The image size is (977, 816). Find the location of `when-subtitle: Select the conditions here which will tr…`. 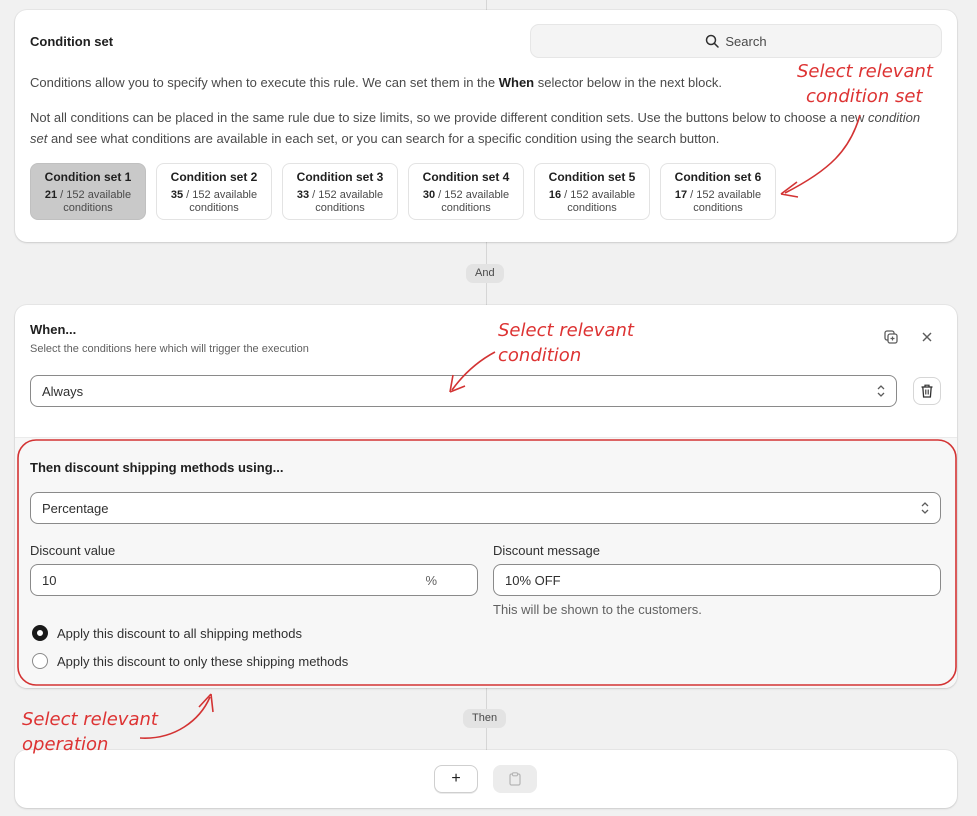

when-subtitle: Select the conditions here which will tr… is located at coordinates (169, 349).